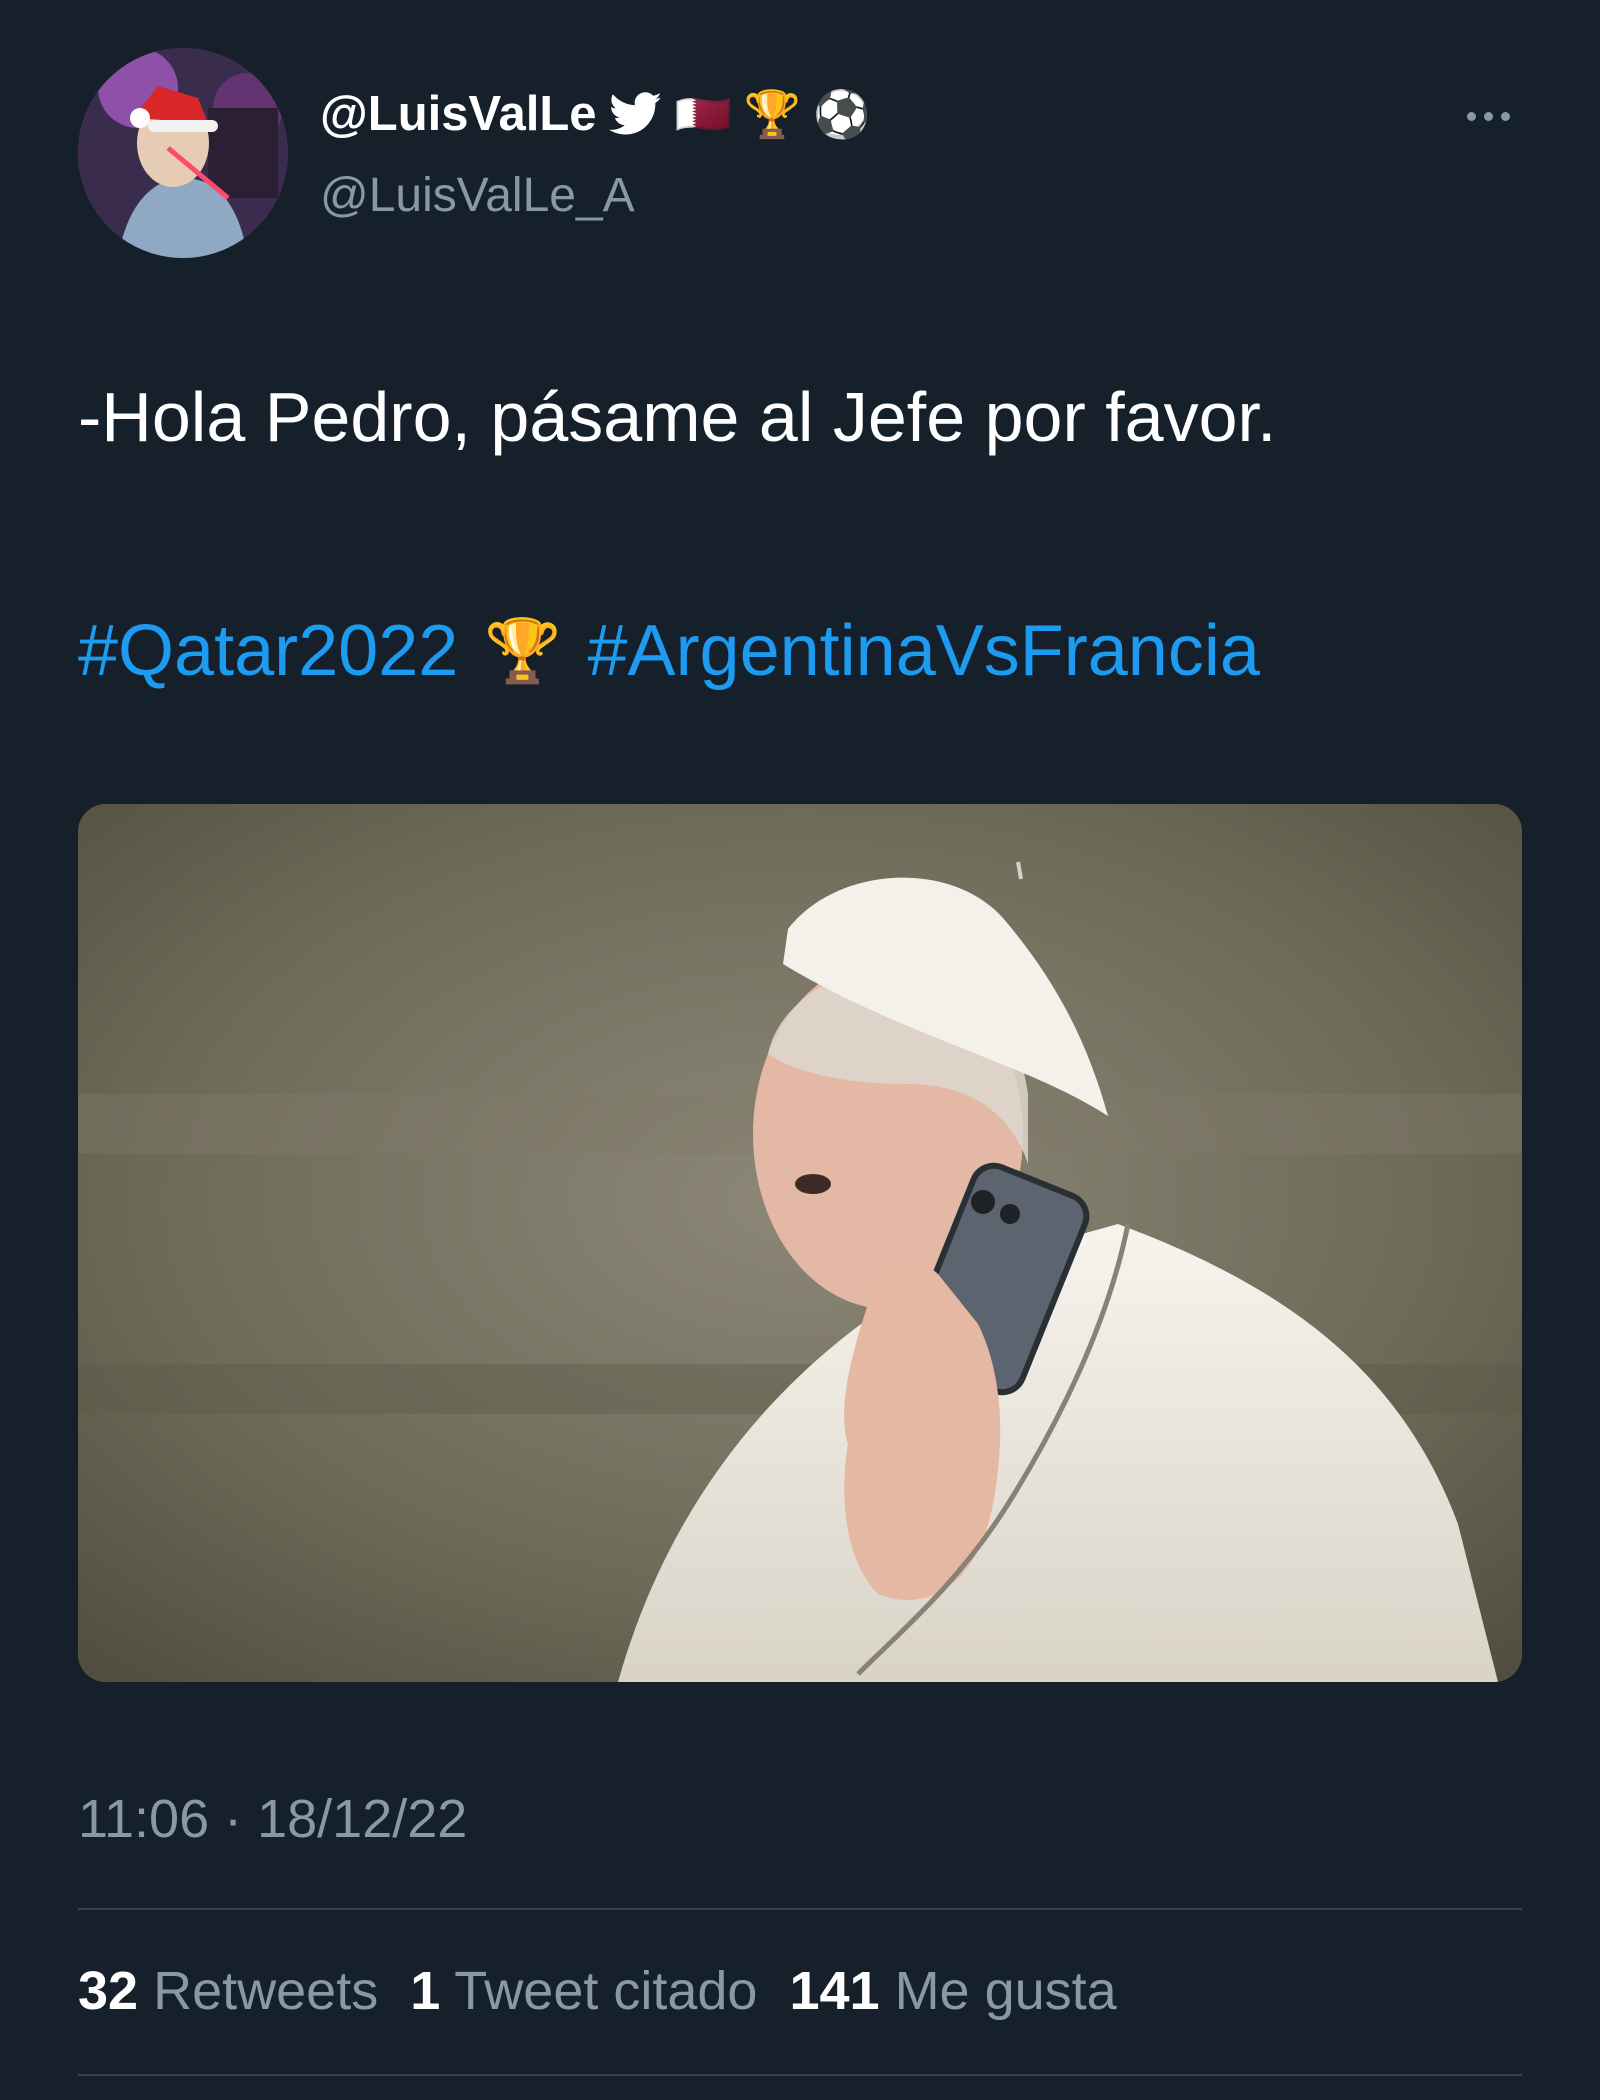  I want to click on retweets-count: 32 Retweets, so click(228, 1991).